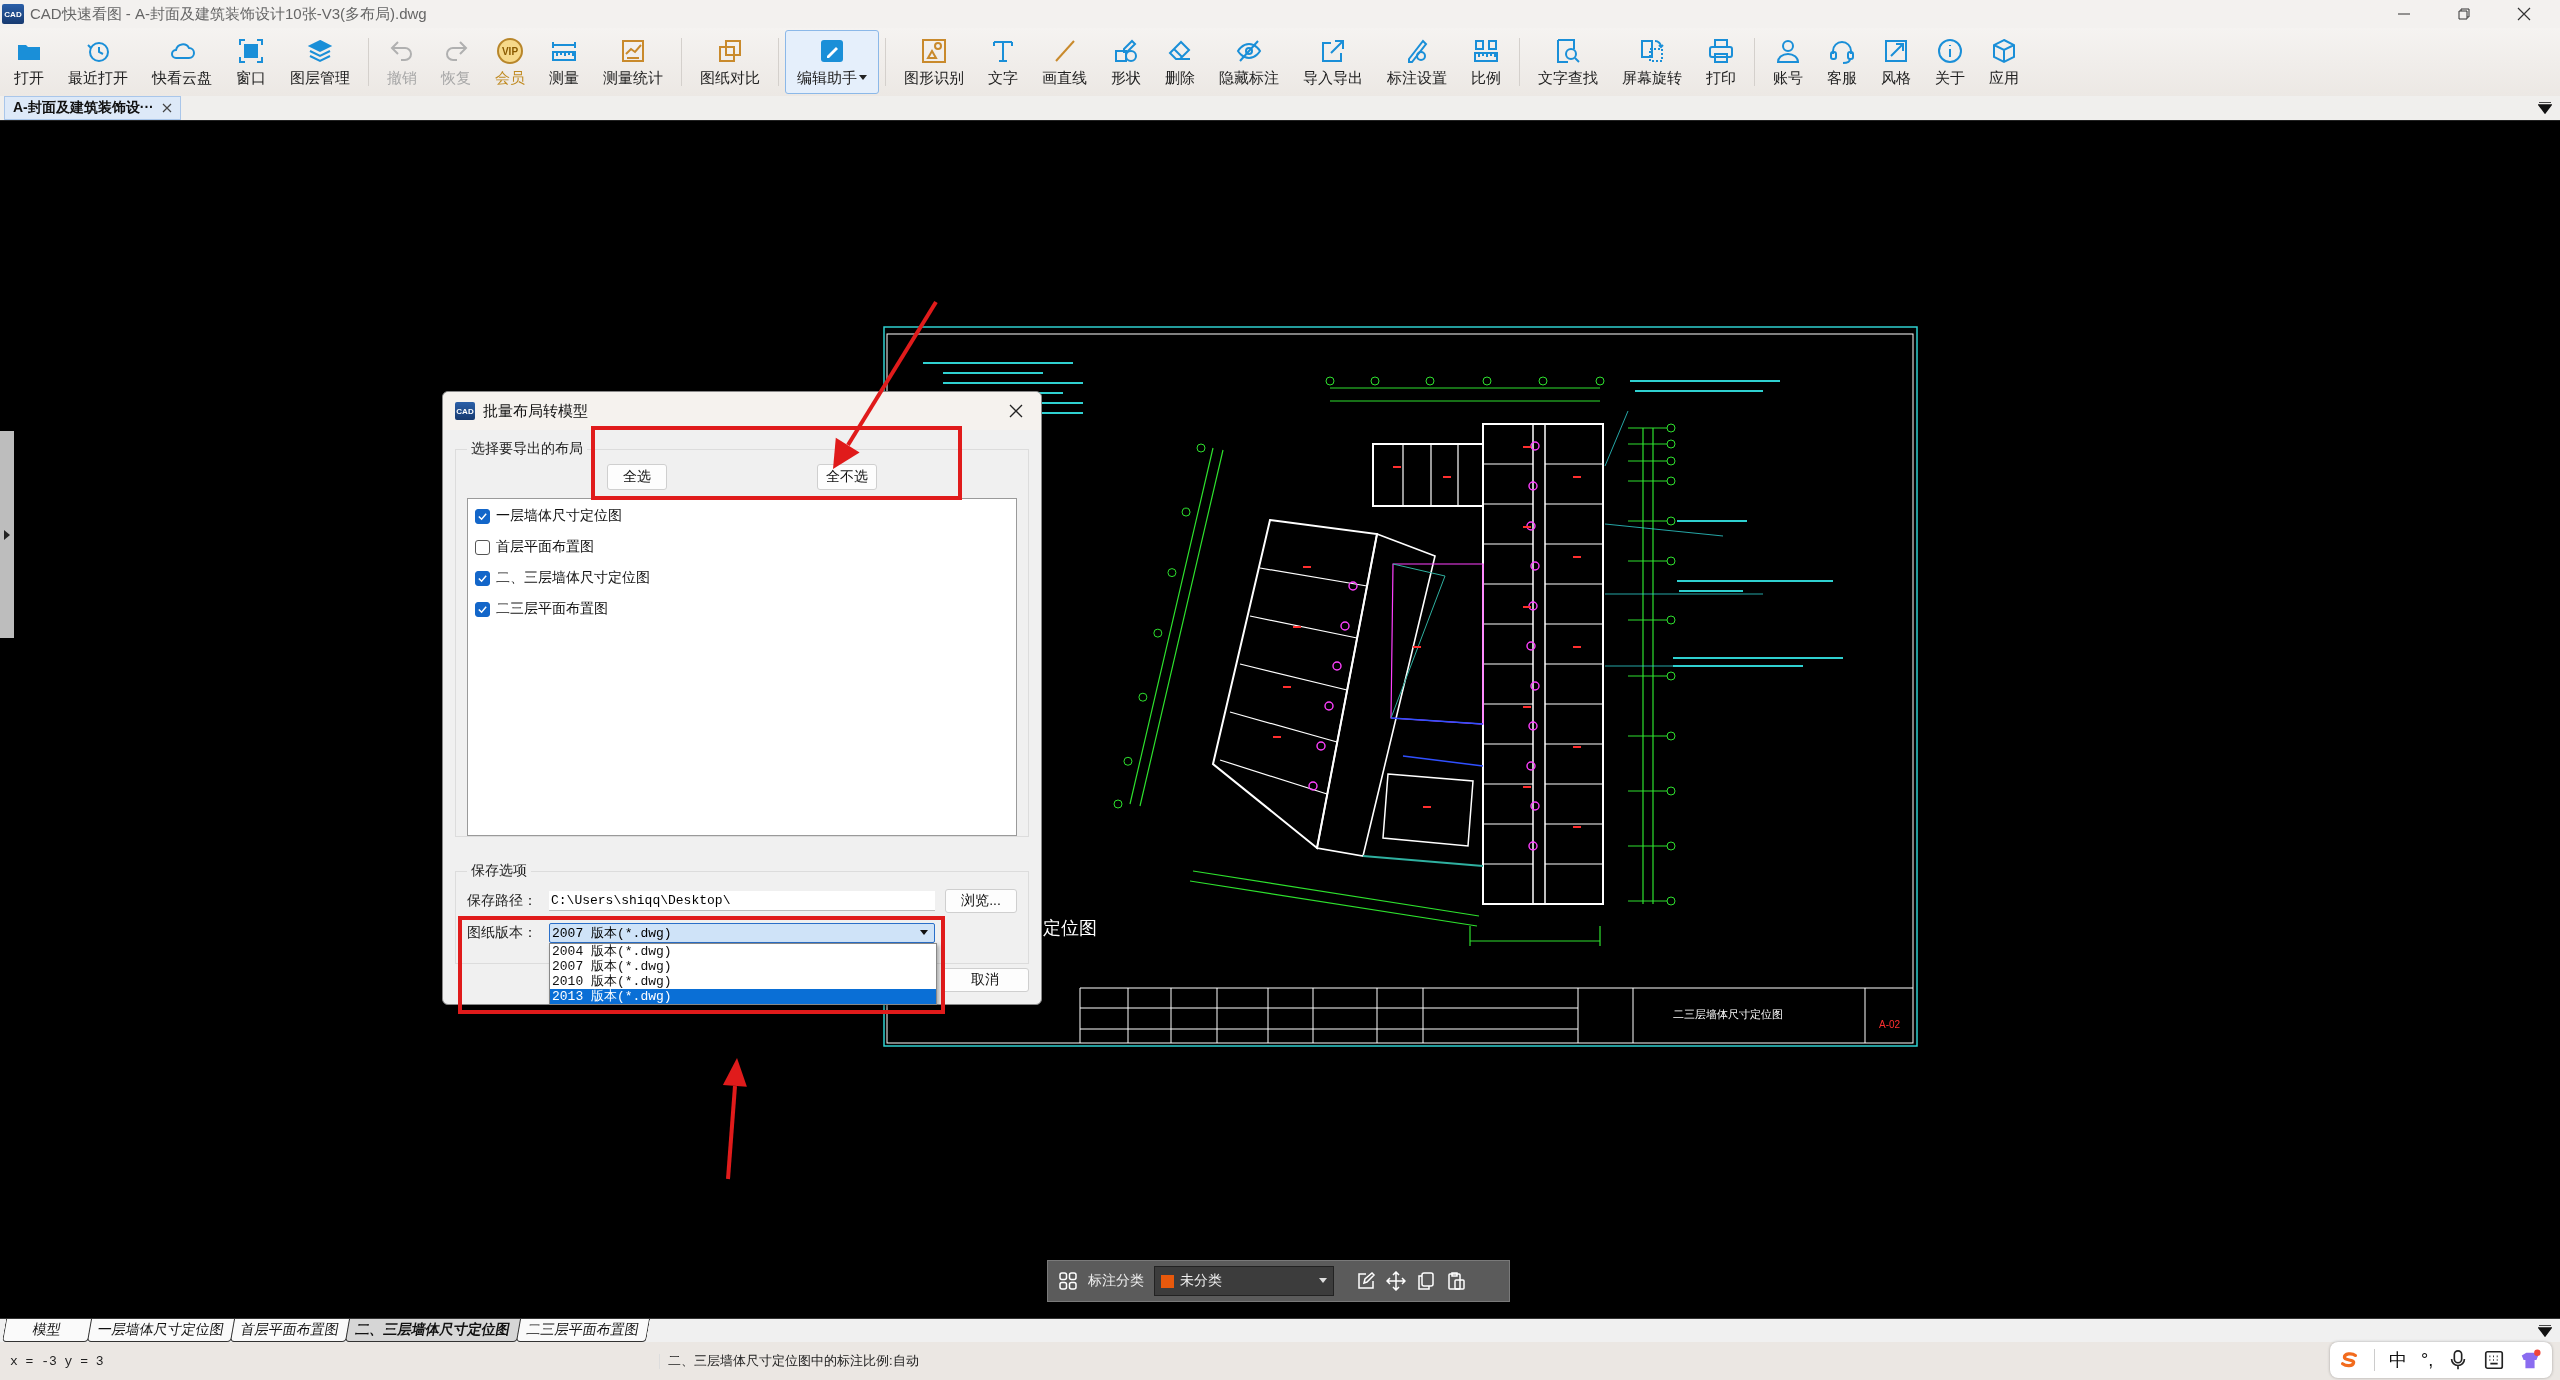  What do you see at coordinates (1116, 1281) in the screenshot?
I see `category-label: 标注分类` at bounding box center [1116, 1281].